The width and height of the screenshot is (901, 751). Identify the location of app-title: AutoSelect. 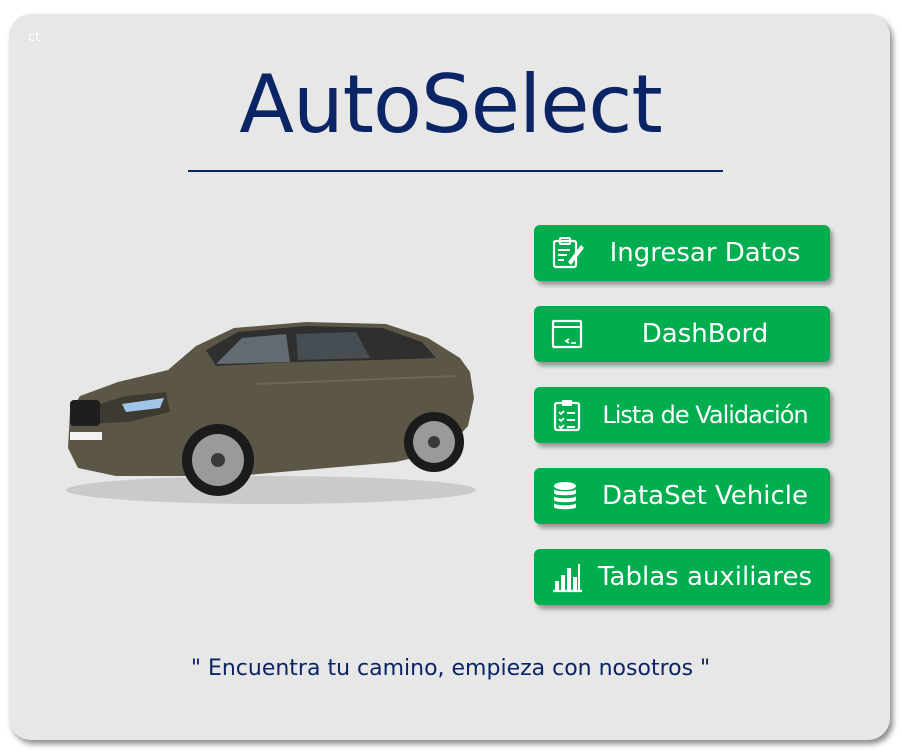
(451, 104).